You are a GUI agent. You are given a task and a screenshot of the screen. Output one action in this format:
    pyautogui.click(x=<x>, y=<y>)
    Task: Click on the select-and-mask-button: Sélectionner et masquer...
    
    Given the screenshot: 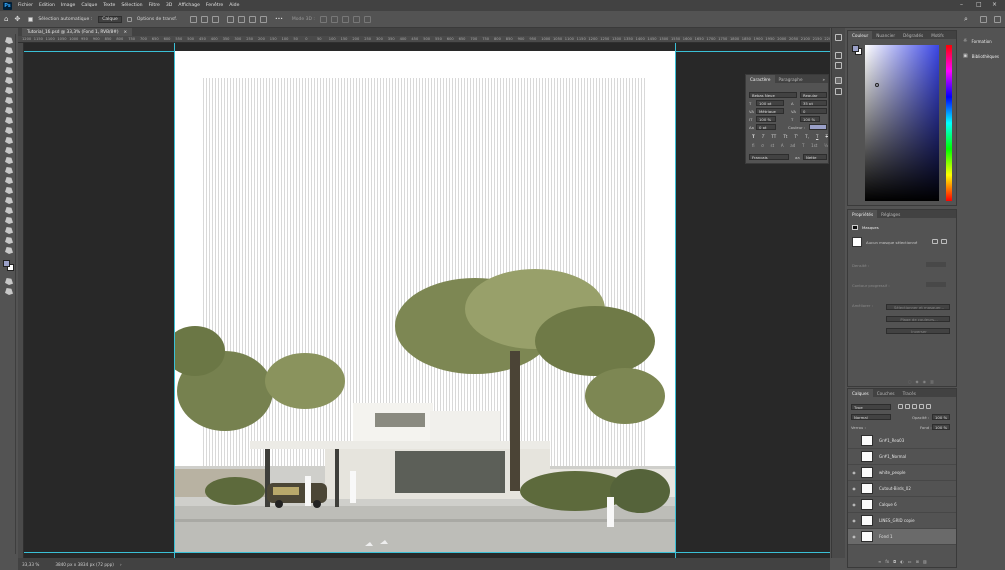 What is the action you would take?
    pyautogui.click(x=918, y=307)
    